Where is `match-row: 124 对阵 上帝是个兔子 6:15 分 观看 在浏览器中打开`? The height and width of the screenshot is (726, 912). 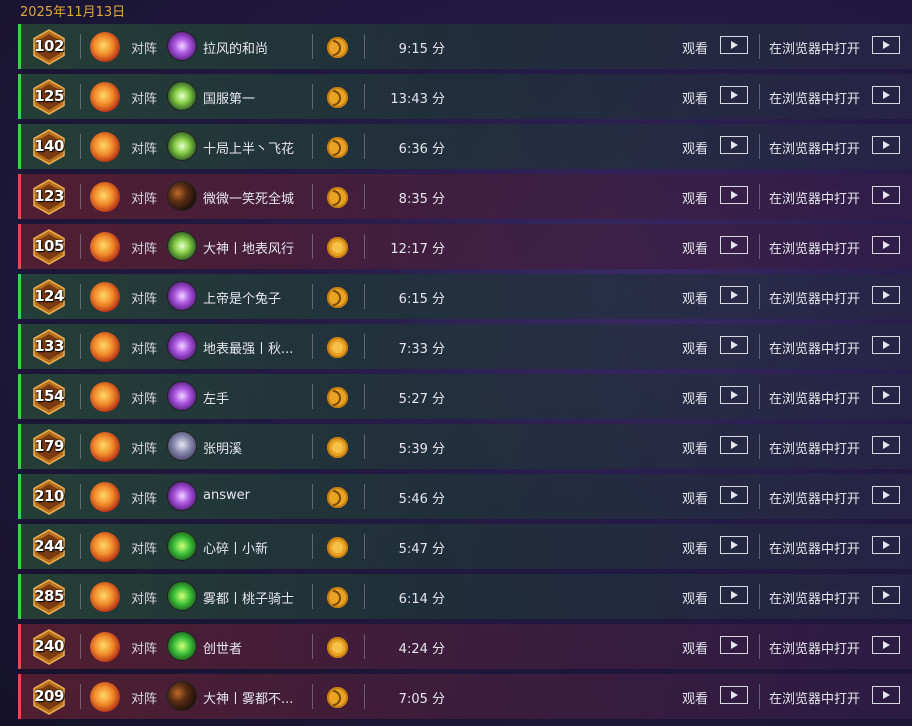
match-row: 124 对阵 上帝是个兔子 6:15 分 观看 在浏览器中打开 is located at coordinates (465, 296).